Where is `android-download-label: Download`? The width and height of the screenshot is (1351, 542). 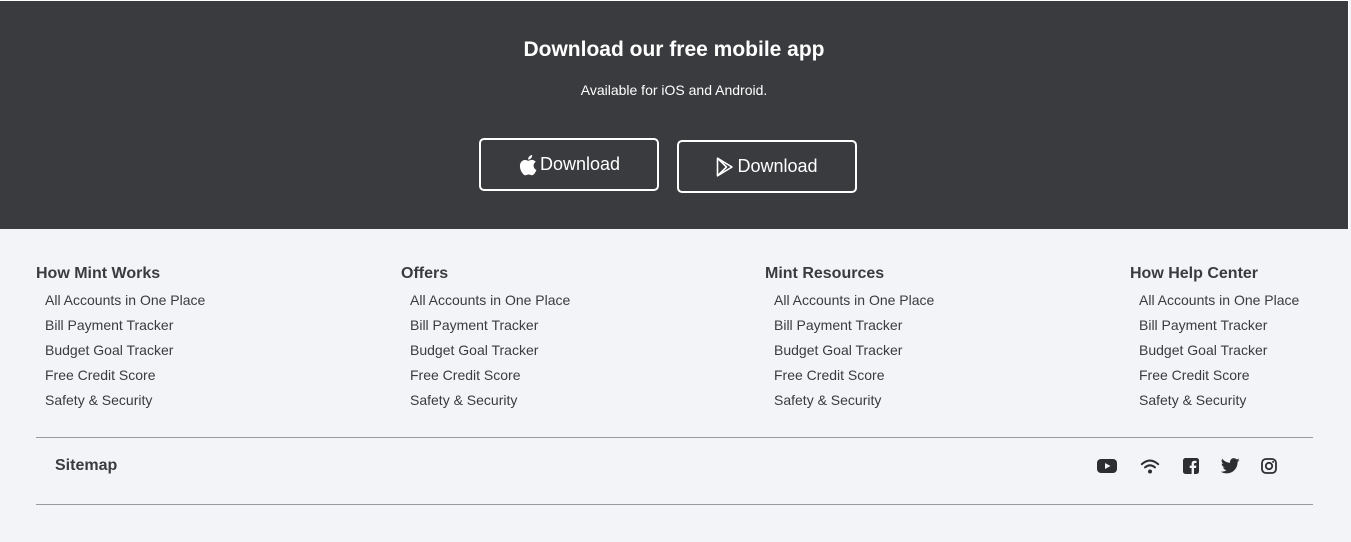
android-download-label: Download is located at coordinates (777, 166).